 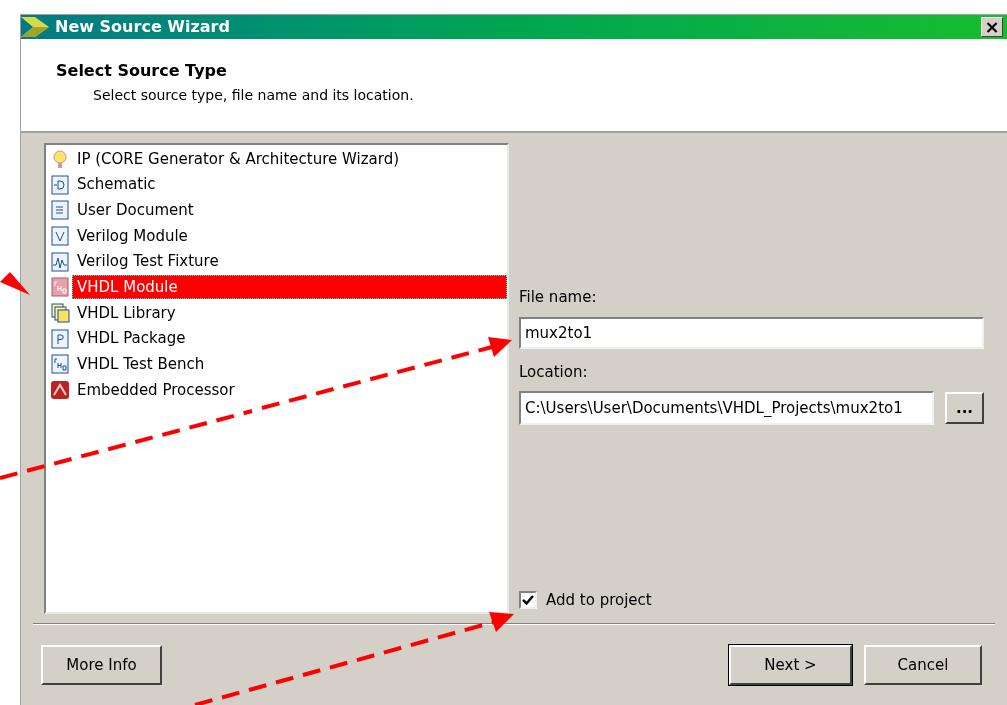 I want to click on list-item: VHDL Package, so click(x=289, y=338).